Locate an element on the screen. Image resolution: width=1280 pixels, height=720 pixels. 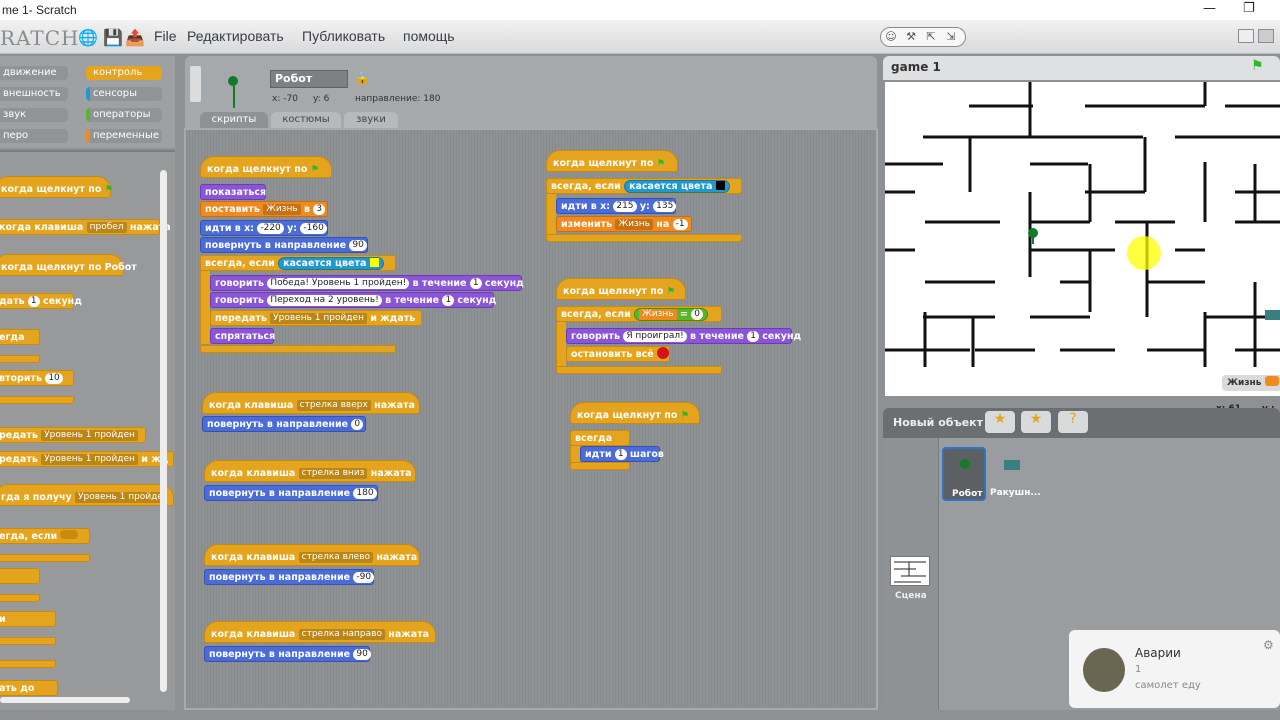
message-dropdown: Уровень 1 пройден is located at coordinates (89, 435).